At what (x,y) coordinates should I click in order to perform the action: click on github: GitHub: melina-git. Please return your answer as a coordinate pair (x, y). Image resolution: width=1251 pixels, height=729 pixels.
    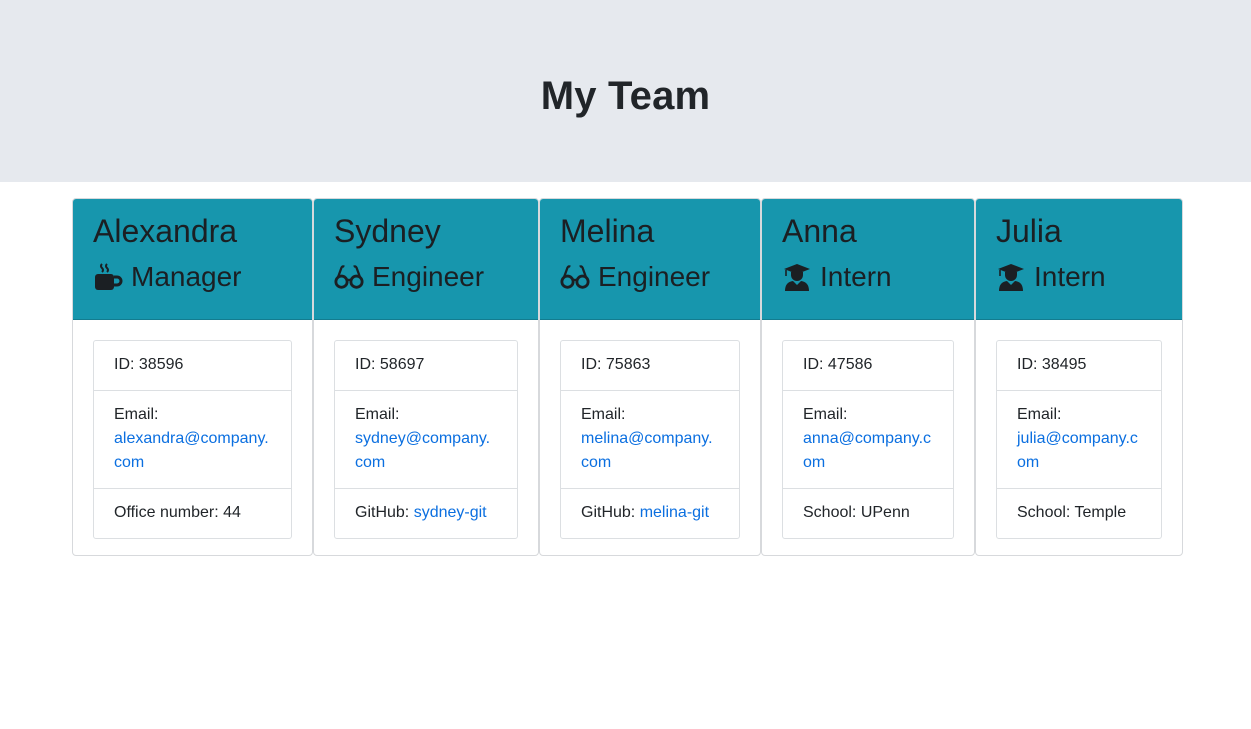
    Looking at the image, I should click on (650, 513).